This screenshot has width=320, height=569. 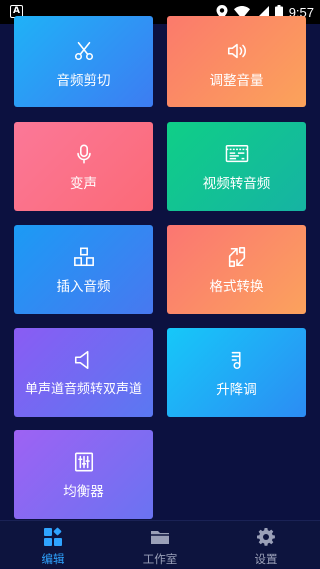 I want to click on card-label: 音频剪切, so click(x=83, y=81).